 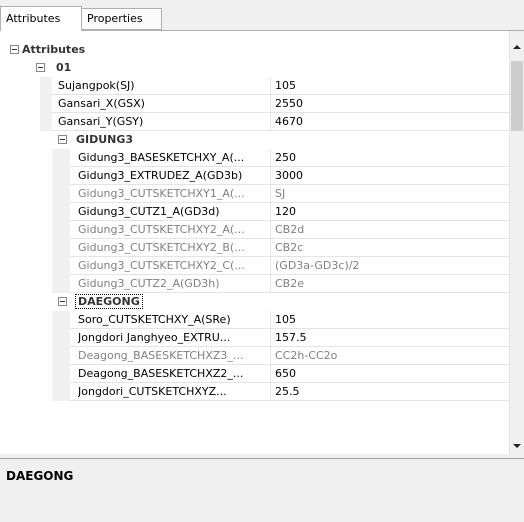 I want to click on property-row: Gidung3_EXTRUDEZ_A(GD3b) 3000, so click(x=254, y=176).